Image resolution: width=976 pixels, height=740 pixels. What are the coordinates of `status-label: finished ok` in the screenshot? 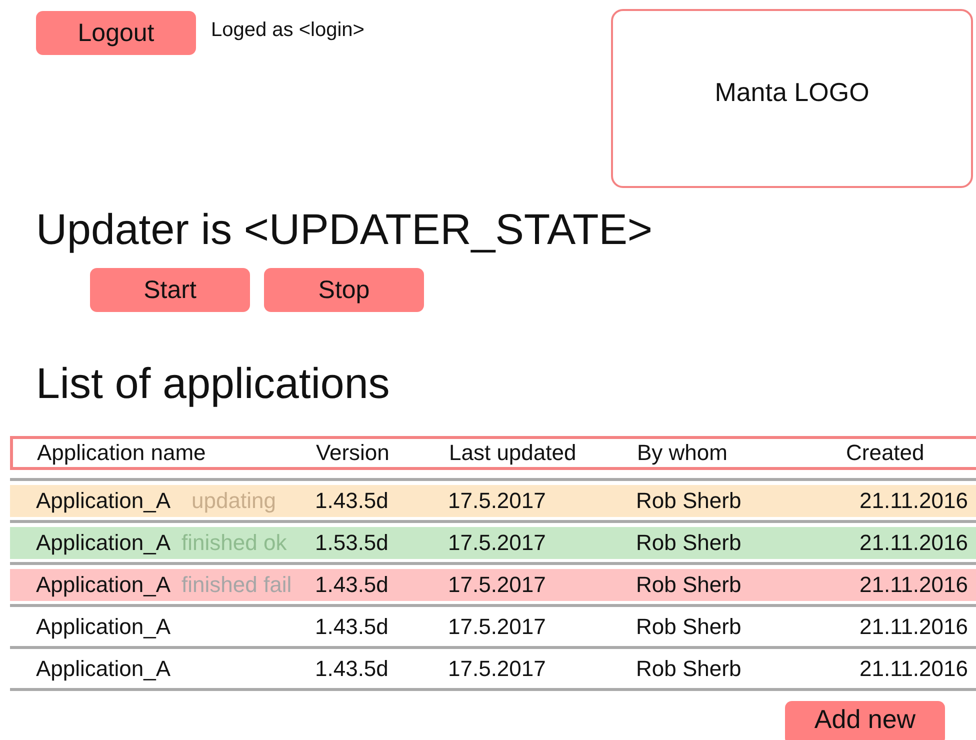 It's located at (234, 543).